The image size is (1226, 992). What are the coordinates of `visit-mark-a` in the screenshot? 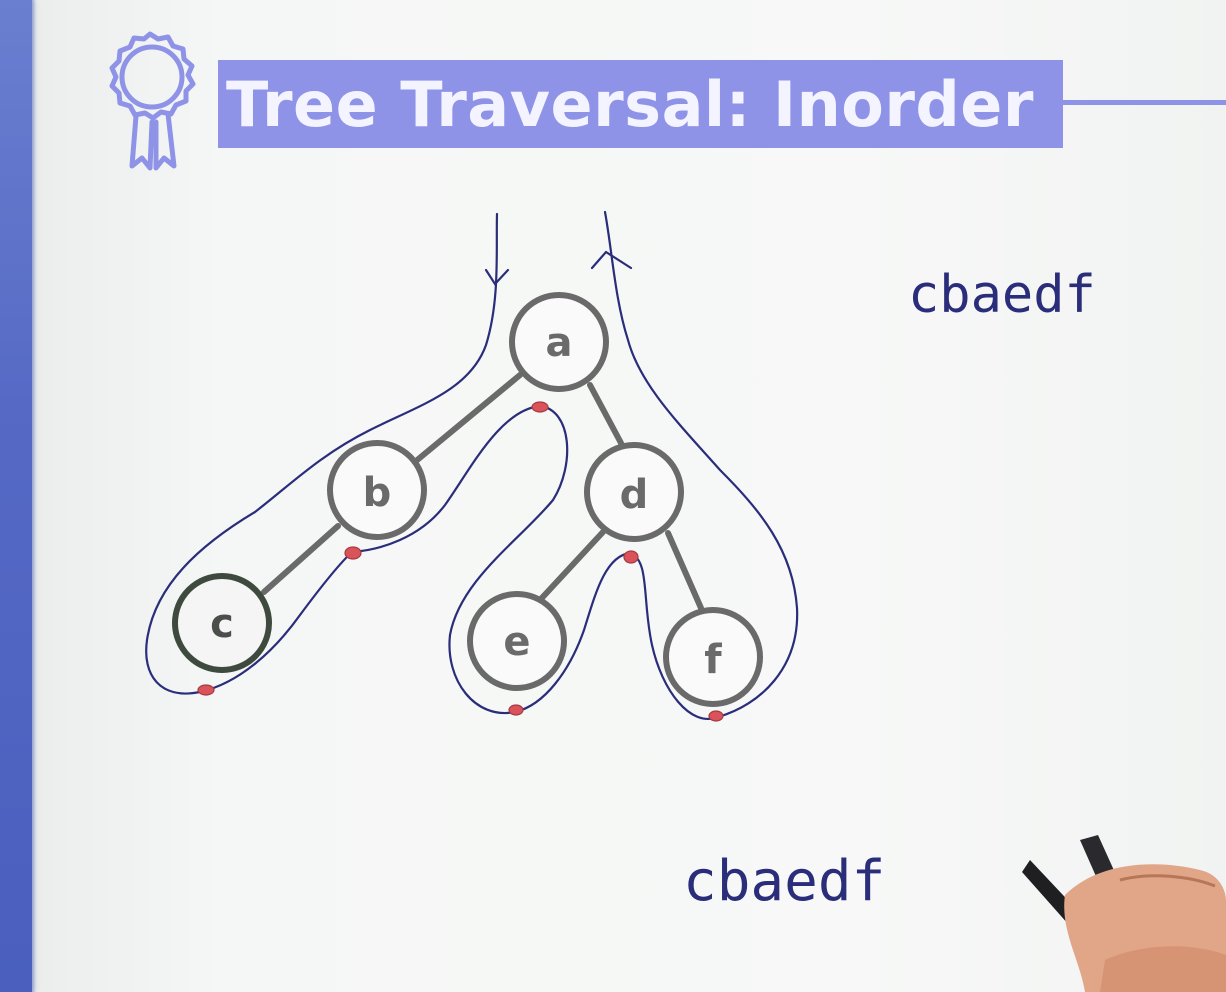 It's located at (540, 407).